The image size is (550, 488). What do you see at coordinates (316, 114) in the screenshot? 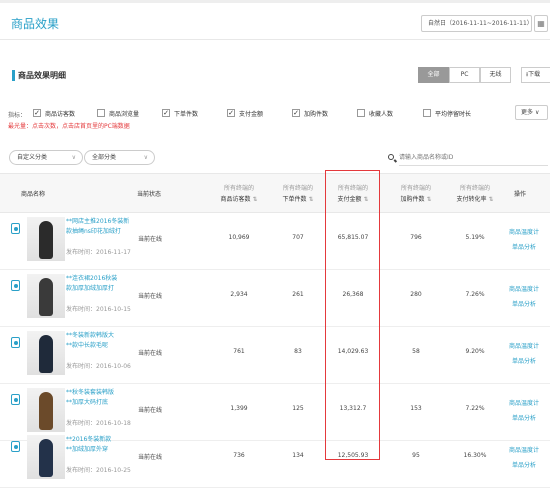
I see `metric-label: 加购件数` at bounding box center [316, 114].